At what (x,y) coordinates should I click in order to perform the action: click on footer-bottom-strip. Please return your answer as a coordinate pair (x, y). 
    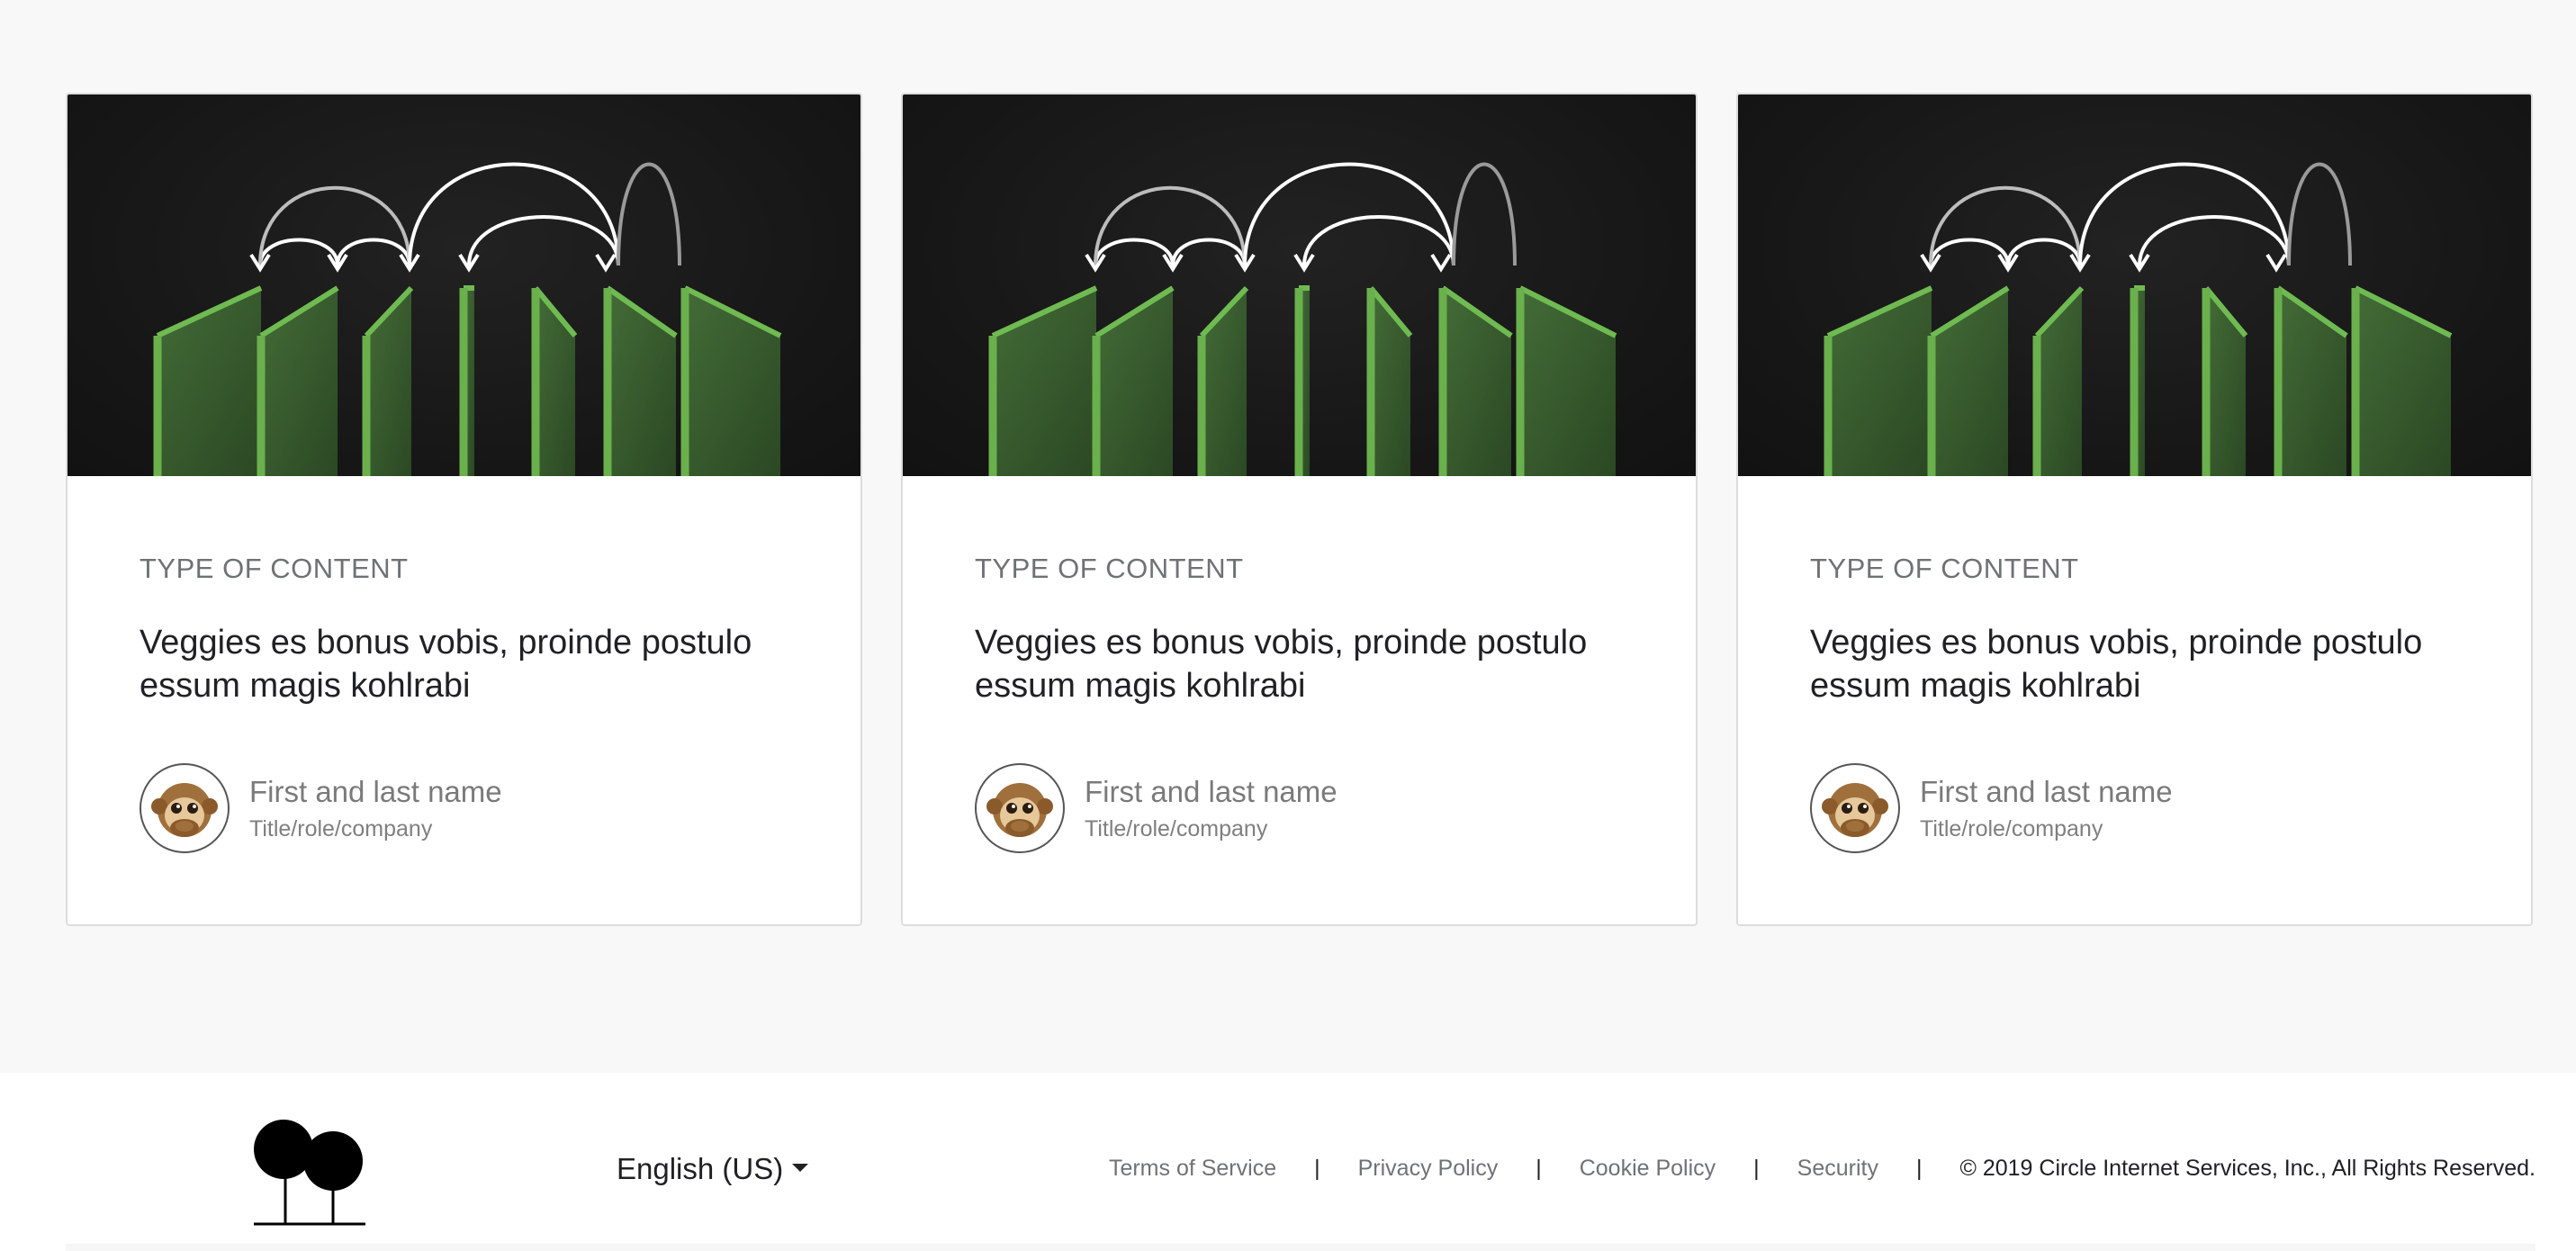
    Looking at the image, I should click on (1300, 1247).